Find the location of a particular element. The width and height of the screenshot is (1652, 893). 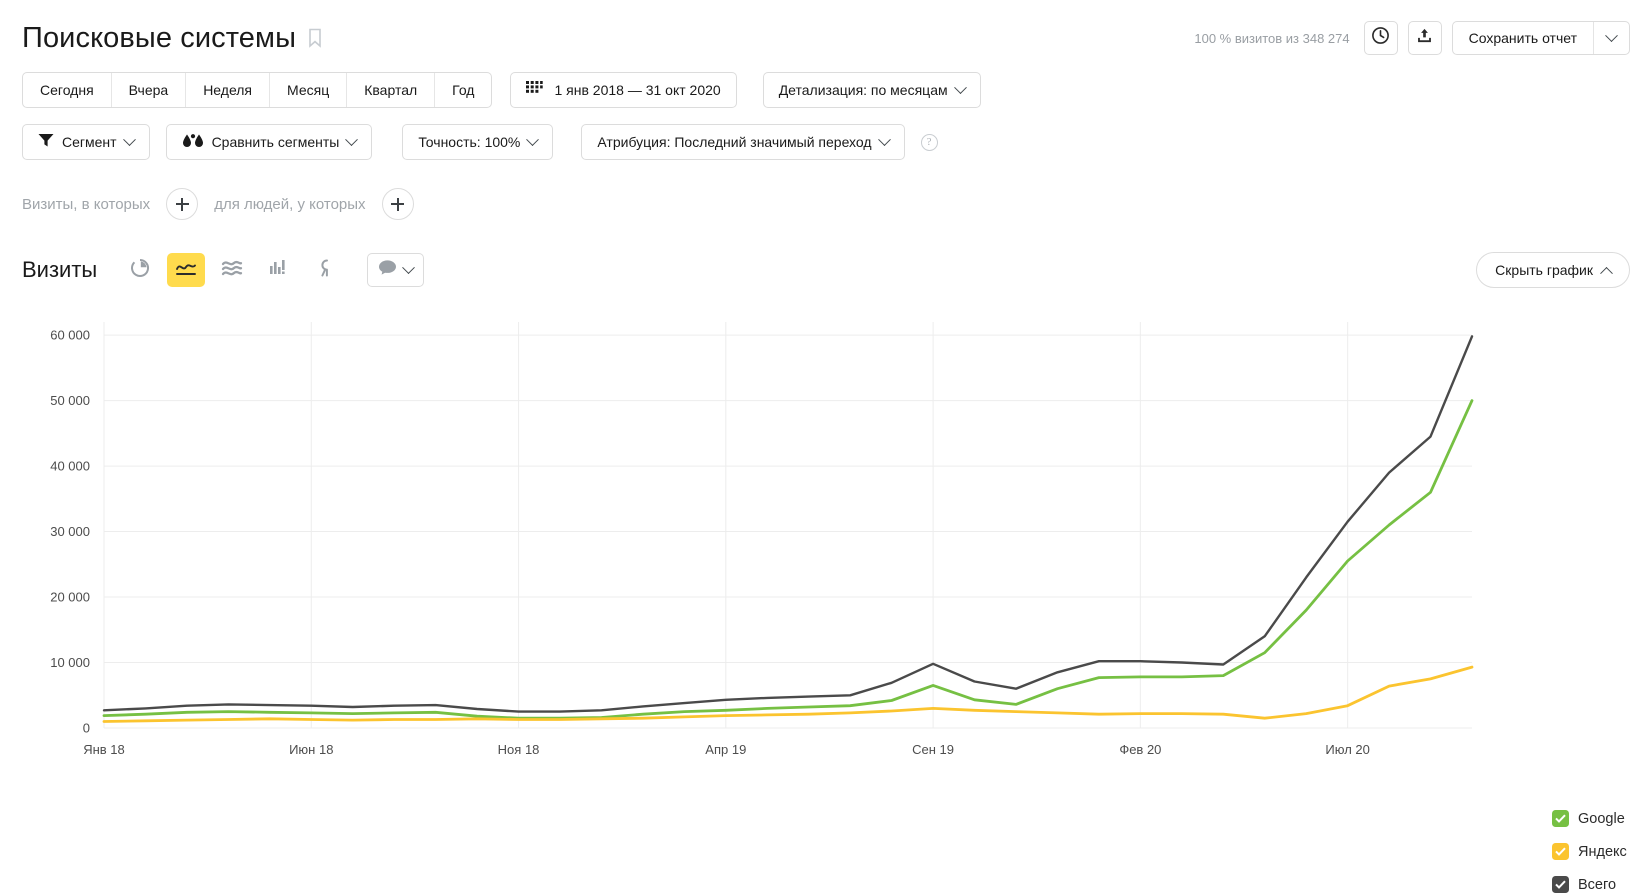

viz-line-button is located at coordinates (186, 270).